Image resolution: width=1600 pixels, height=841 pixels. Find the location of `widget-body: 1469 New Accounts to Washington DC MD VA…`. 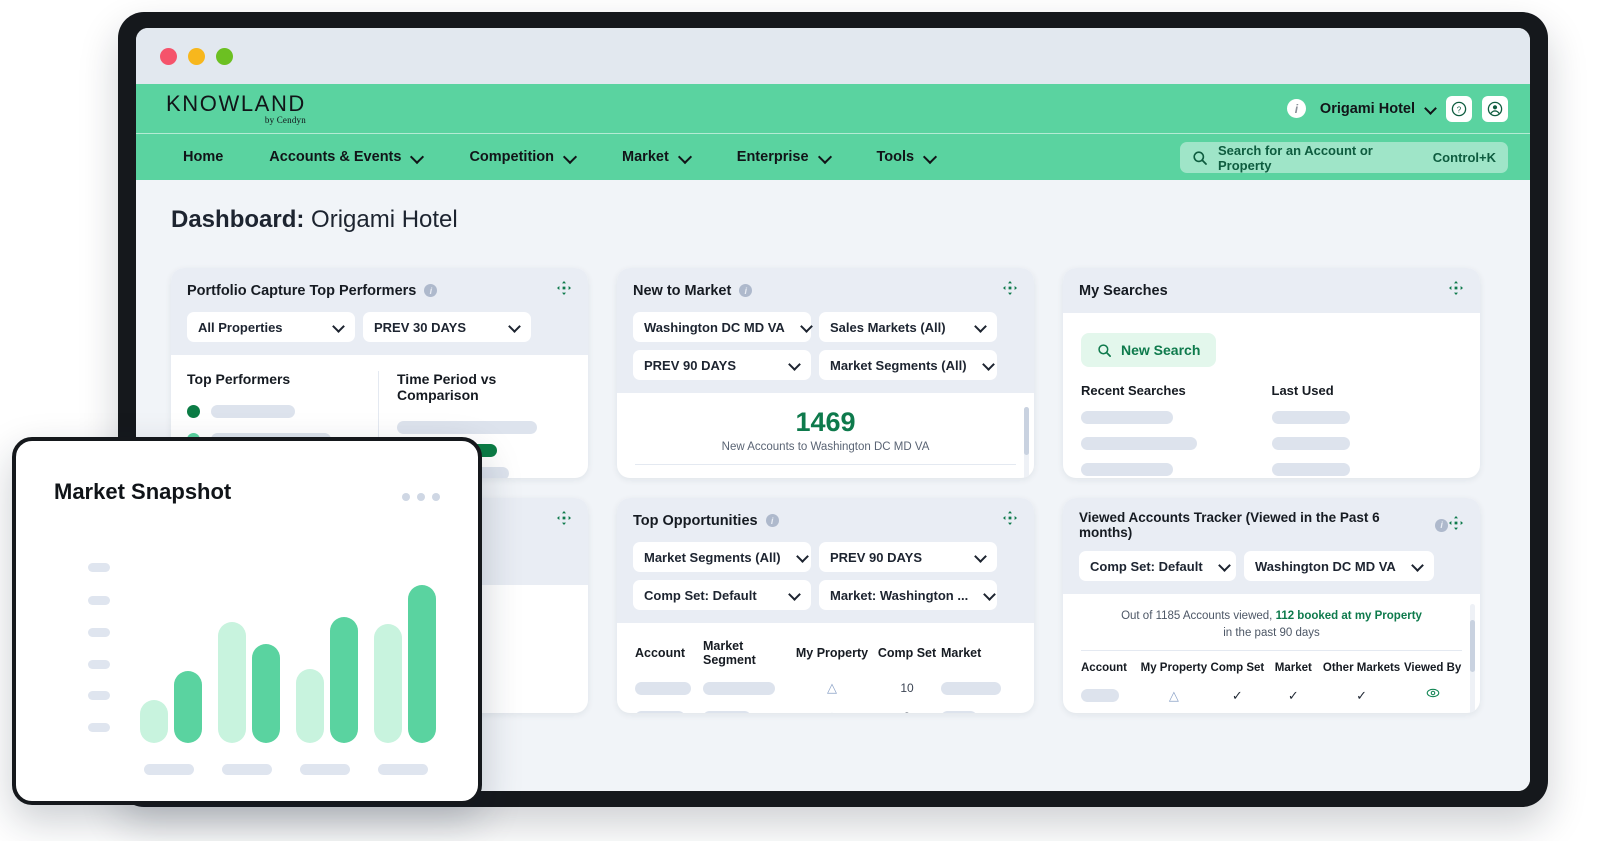

widget-body: 1469 New Accounts to Washington DC MD VA… is located at coordinates (825, 435).